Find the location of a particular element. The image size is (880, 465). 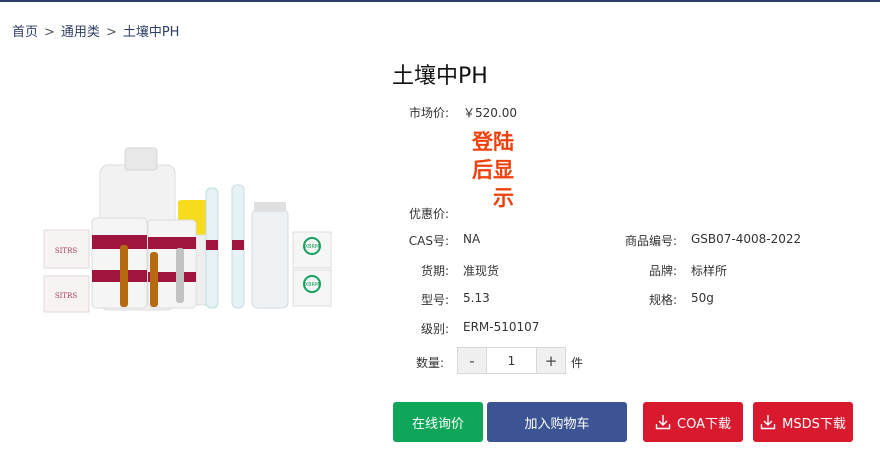

add-to-cart-button: 加入购物车 is located at coordinates (557, 422).